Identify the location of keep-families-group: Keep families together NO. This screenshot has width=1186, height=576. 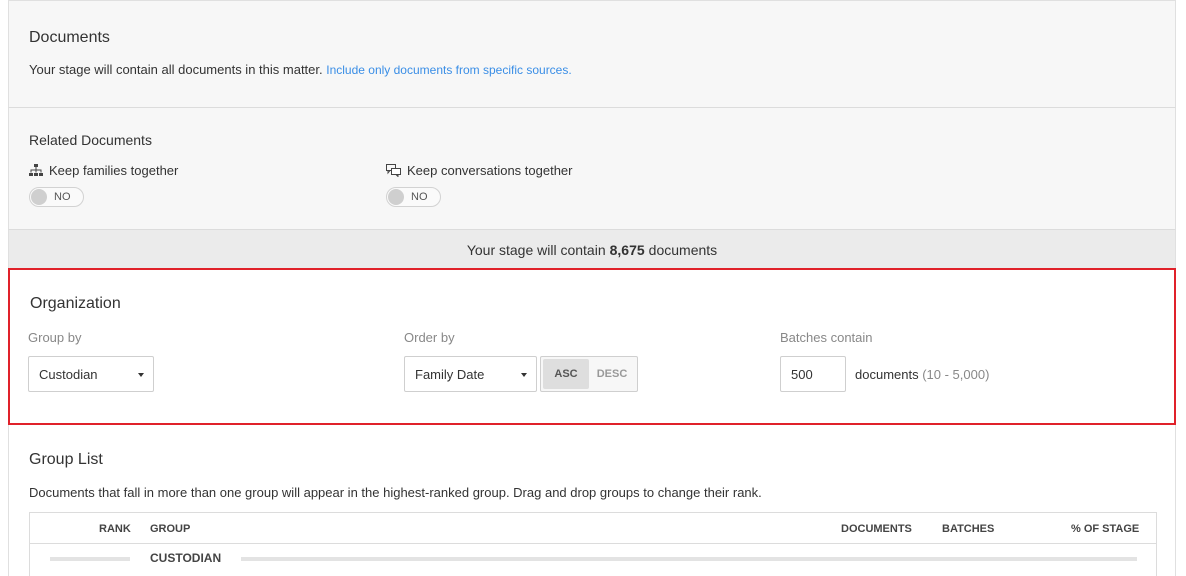
(103, 185).